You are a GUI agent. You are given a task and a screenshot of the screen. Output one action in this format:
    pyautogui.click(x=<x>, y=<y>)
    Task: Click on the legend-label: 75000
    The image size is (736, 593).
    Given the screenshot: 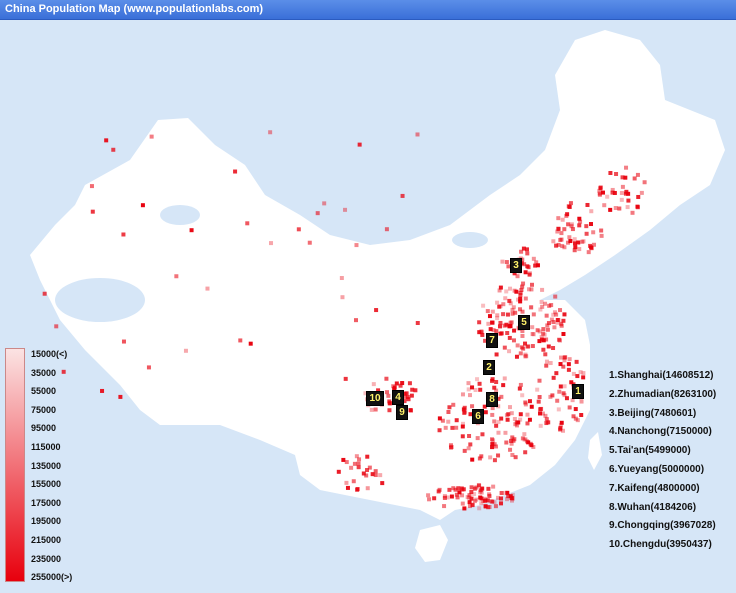 What is the action you would take?
    pyautogui.click(x=44, y=409)
    